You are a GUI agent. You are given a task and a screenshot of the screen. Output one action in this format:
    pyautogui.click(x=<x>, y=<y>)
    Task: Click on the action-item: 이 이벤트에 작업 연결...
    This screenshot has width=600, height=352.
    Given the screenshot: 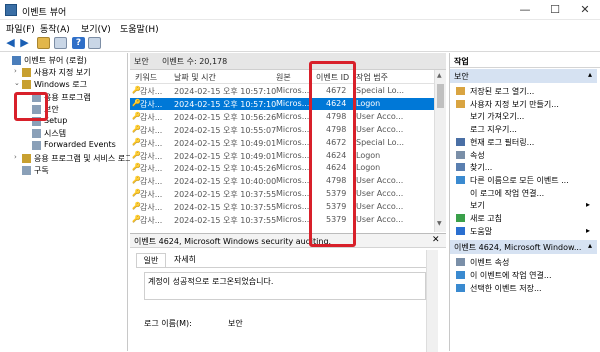 What is the action you would take?
    pyautogui.click(x=525, y=275)
    